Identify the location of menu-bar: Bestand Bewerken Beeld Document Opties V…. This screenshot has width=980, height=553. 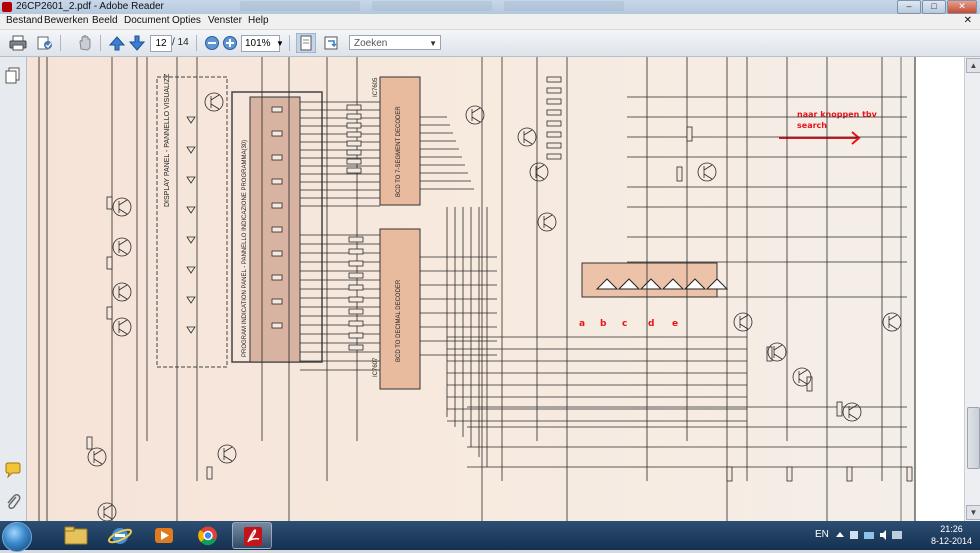
(490, 22).